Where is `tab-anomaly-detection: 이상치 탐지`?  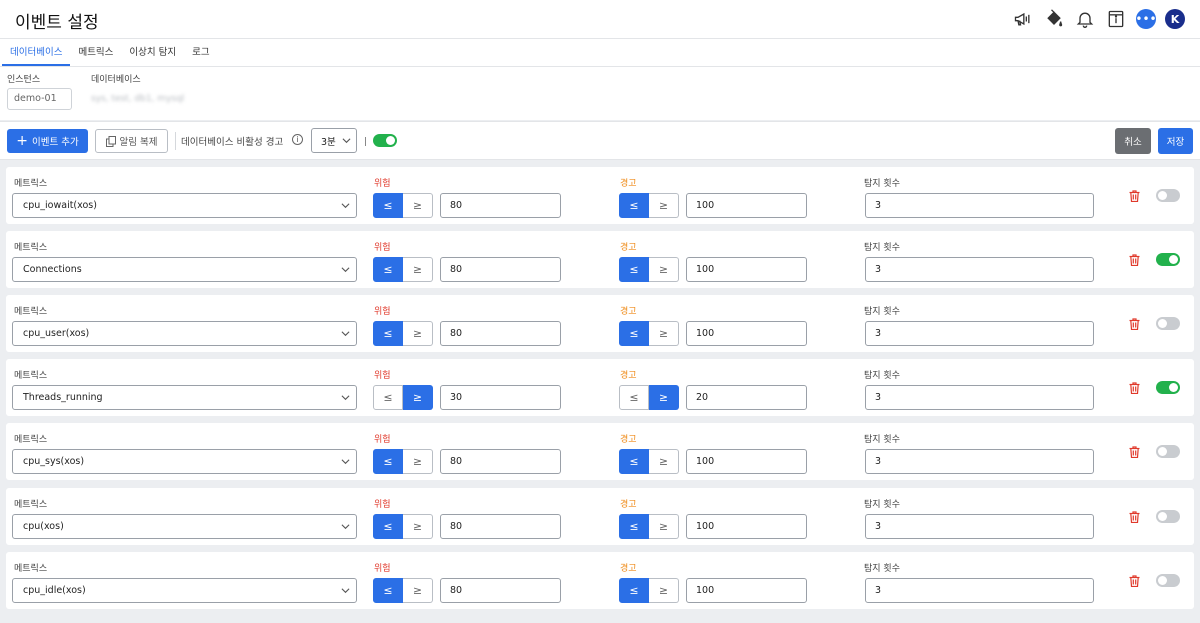 tab-anomaly-detection: 이상치 탐지 is located at coordinates (152, 52).